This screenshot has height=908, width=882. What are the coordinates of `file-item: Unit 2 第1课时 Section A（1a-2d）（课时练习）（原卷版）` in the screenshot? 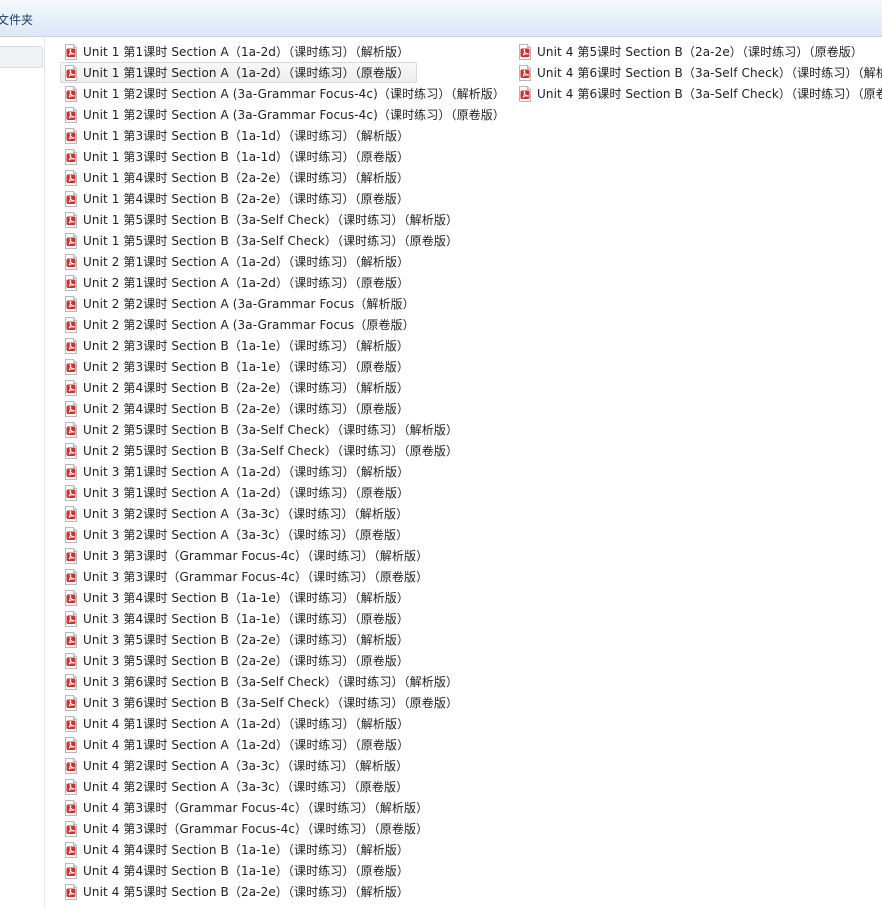 It's located at (285, 282).